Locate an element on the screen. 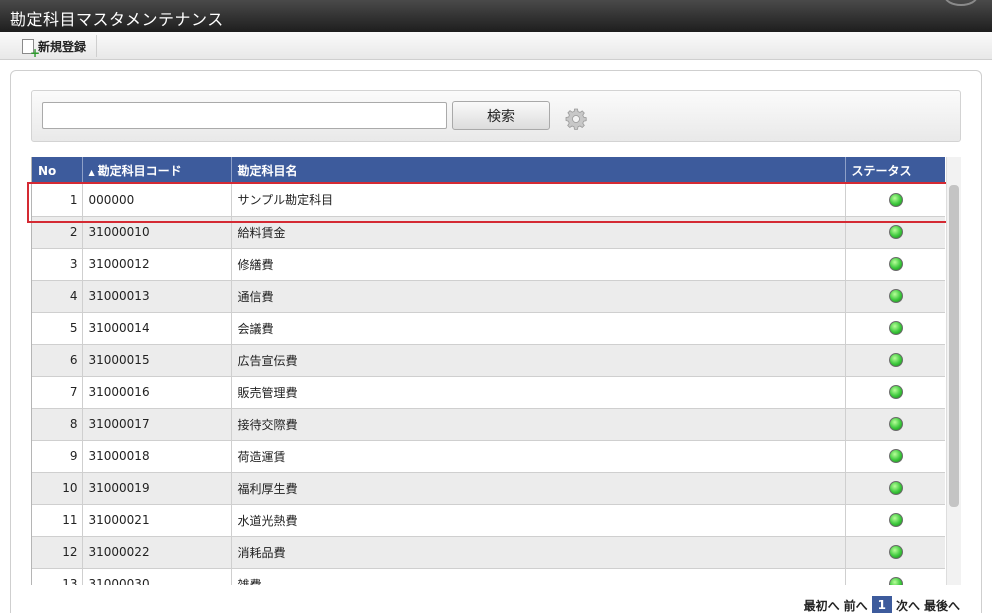 The width and height of the screenshot is (992, 613). table-header-row: No ▲ 勘定科目コード 勘定科目名 ステータス is located at coordinates (488, 170).